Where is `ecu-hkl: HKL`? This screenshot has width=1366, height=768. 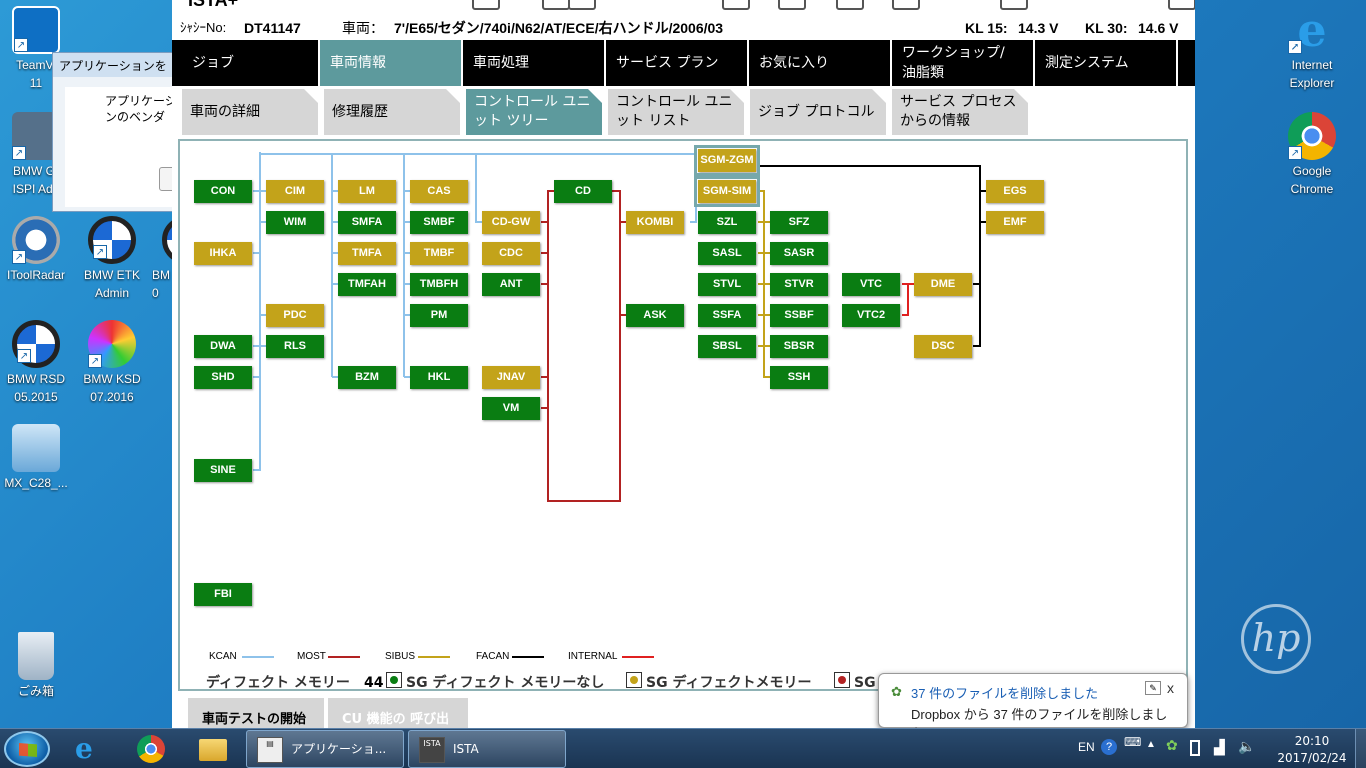
ecu-hkl: HKL is located at coordinates (439, 377).